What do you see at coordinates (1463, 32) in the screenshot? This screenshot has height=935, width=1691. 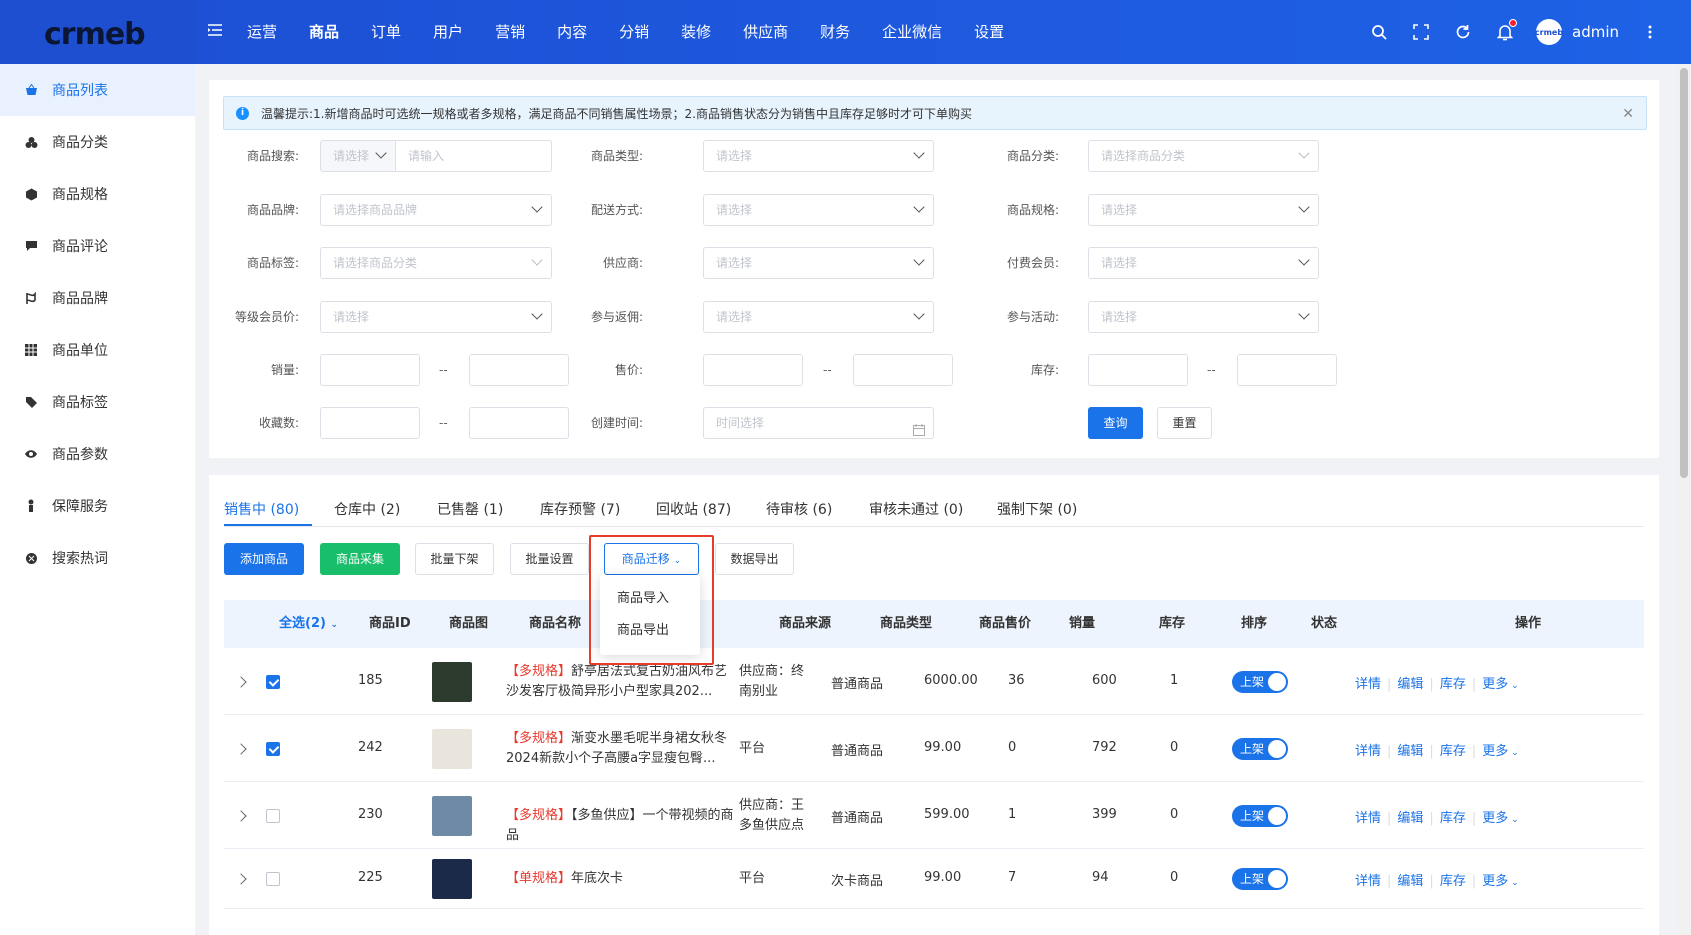 I see `refresh-icon` at bounding box center [1463, 32].